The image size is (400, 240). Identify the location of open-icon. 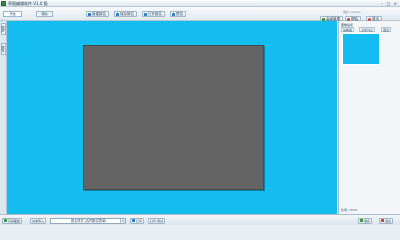
(145, 14).